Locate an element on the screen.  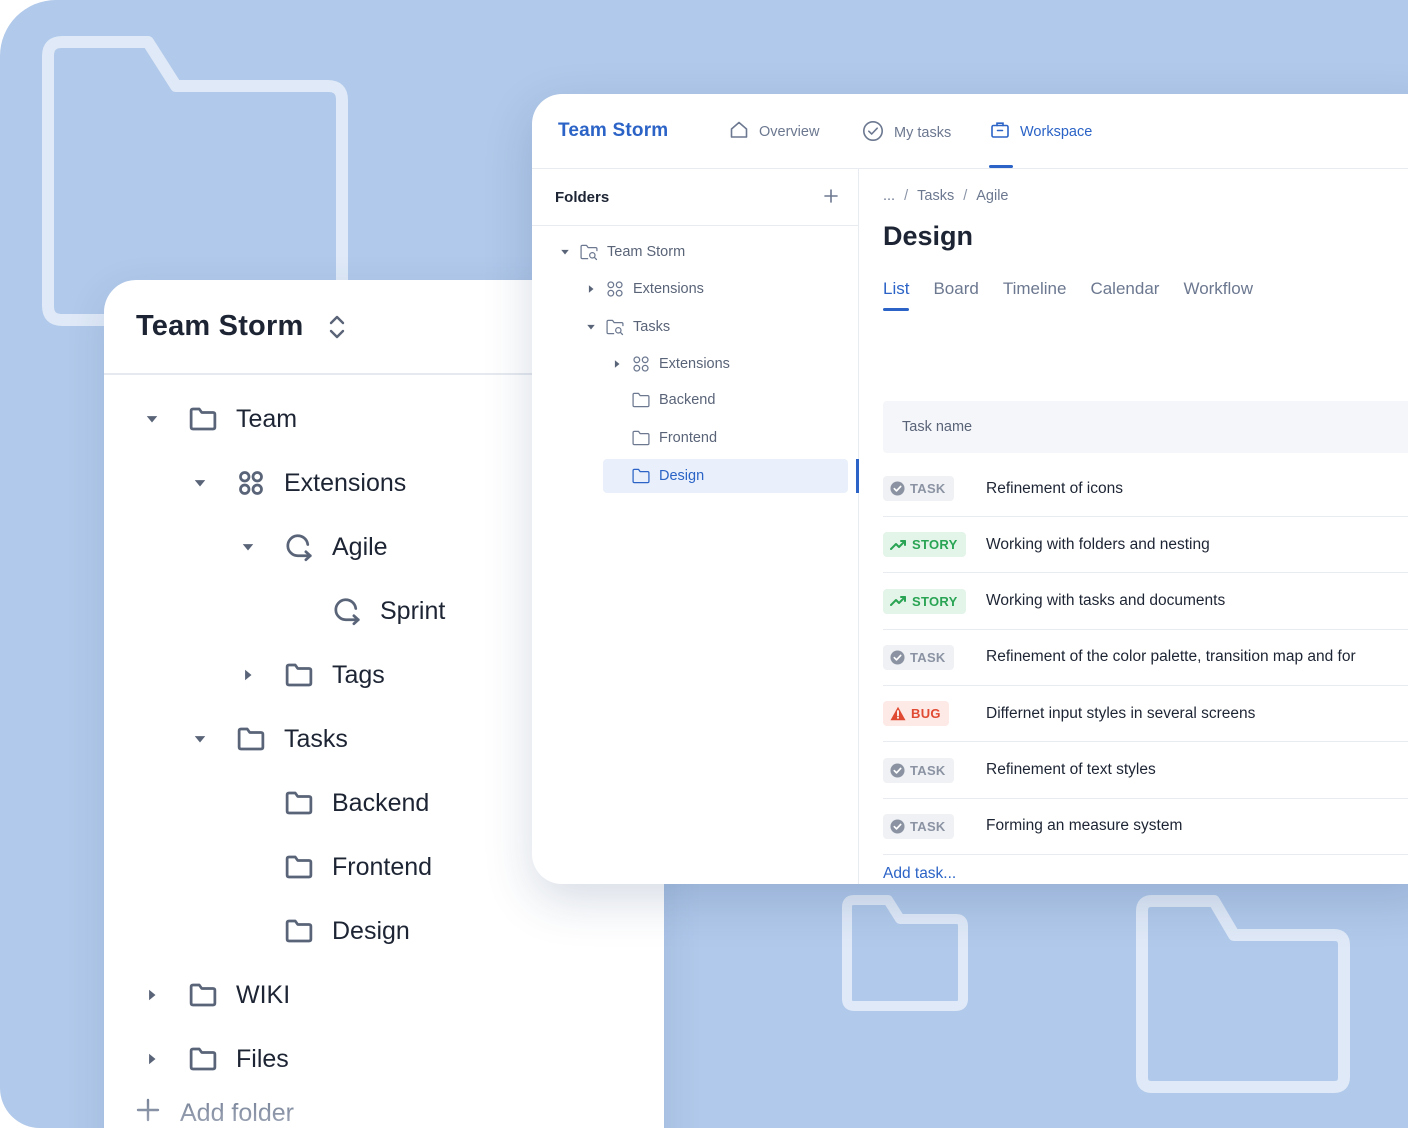
story-badge: STORY is located at coordinates (924, 545).